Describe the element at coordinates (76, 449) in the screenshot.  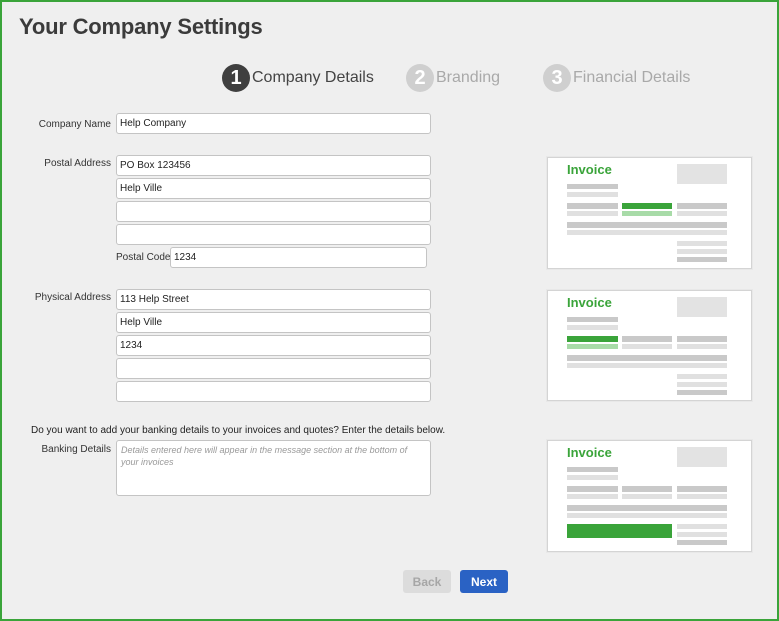
I see `banking-details-label: Banking Details` at that location.